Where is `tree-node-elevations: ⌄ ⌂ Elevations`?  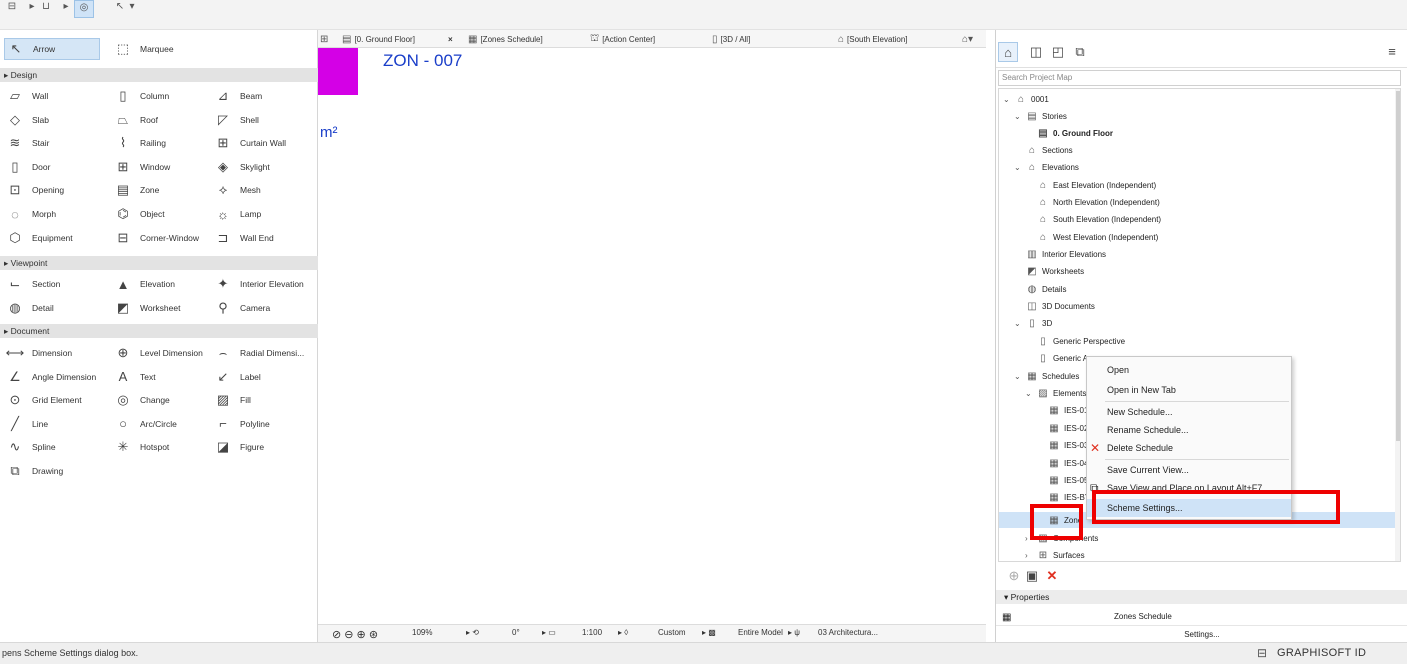
tree-node-elevations: ⌄ ⌂ Elevations is located at coordinates (1046, 167).